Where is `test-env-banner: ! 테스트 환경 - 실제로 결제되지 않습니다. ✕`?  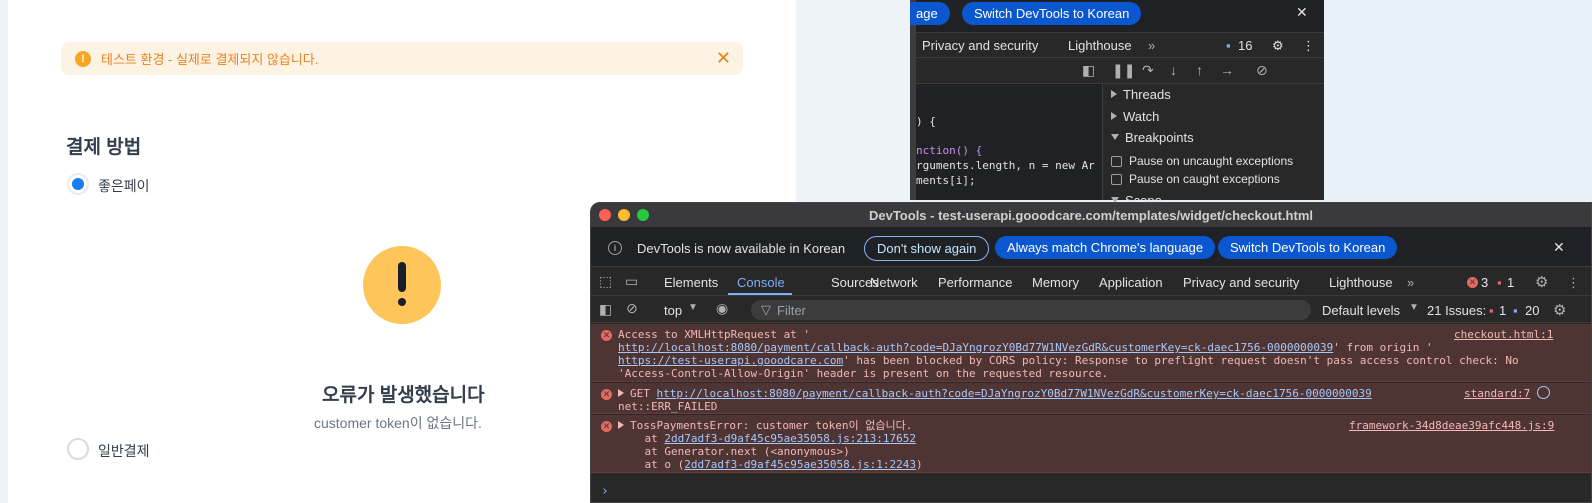
test-env-banner: ! 테스트 환경 - 실제로 결제되지 않습니다. ✕ is located at coordinates (402, 58).